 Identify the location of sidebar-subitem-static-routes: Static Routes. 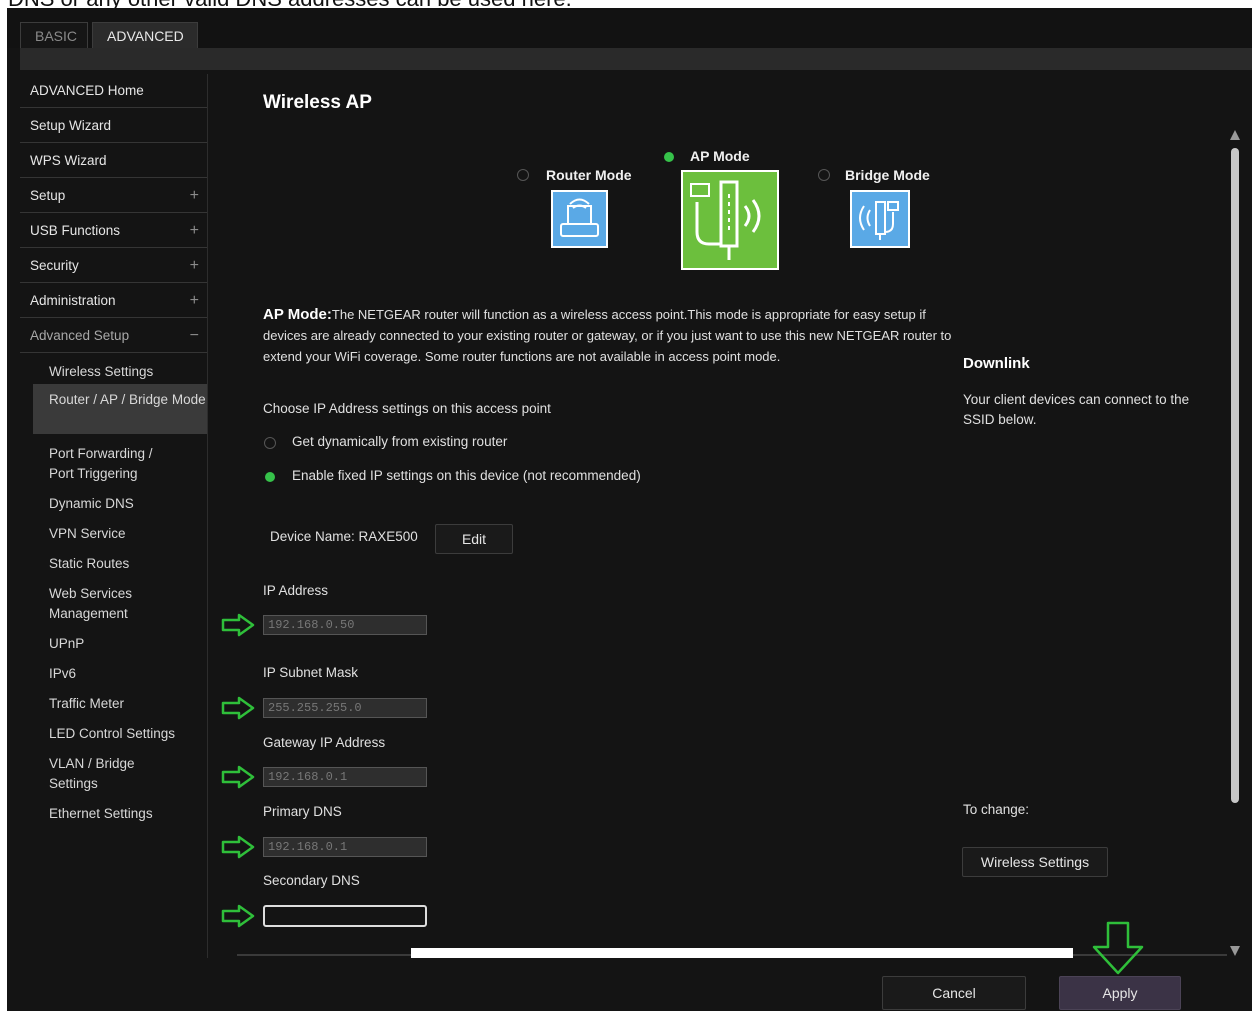
(120, 564).